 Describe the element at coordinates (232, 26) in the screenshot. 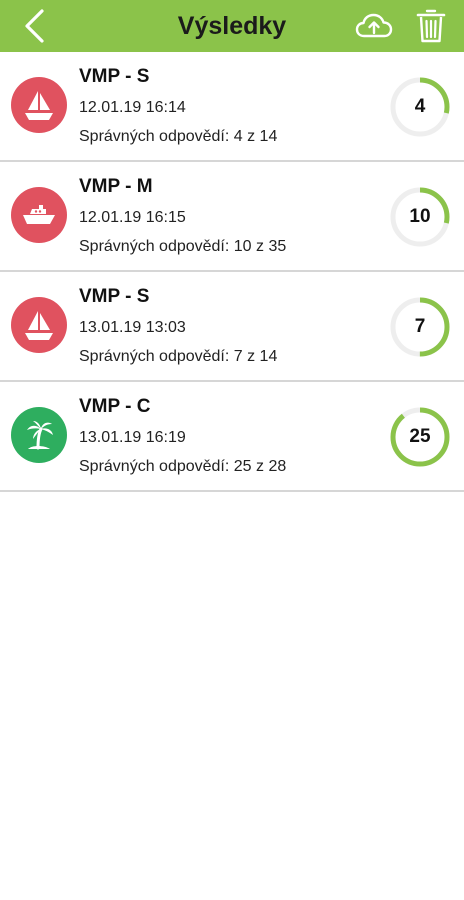

I see `app-bar: Výsledky` at that location.